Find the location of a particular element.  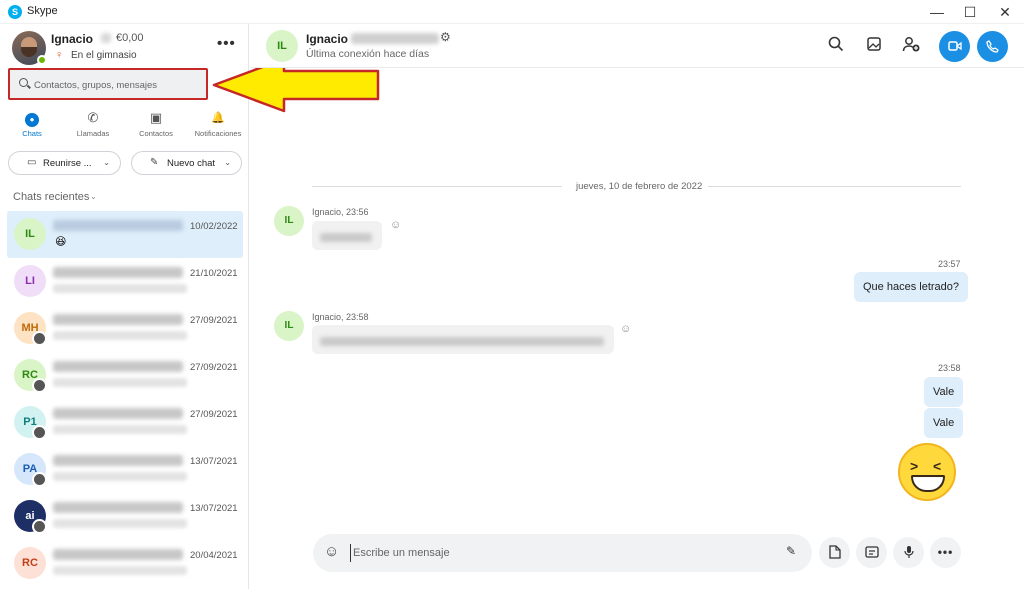

chat-date: 13/07/2021 is located at coordinates (214, 461).